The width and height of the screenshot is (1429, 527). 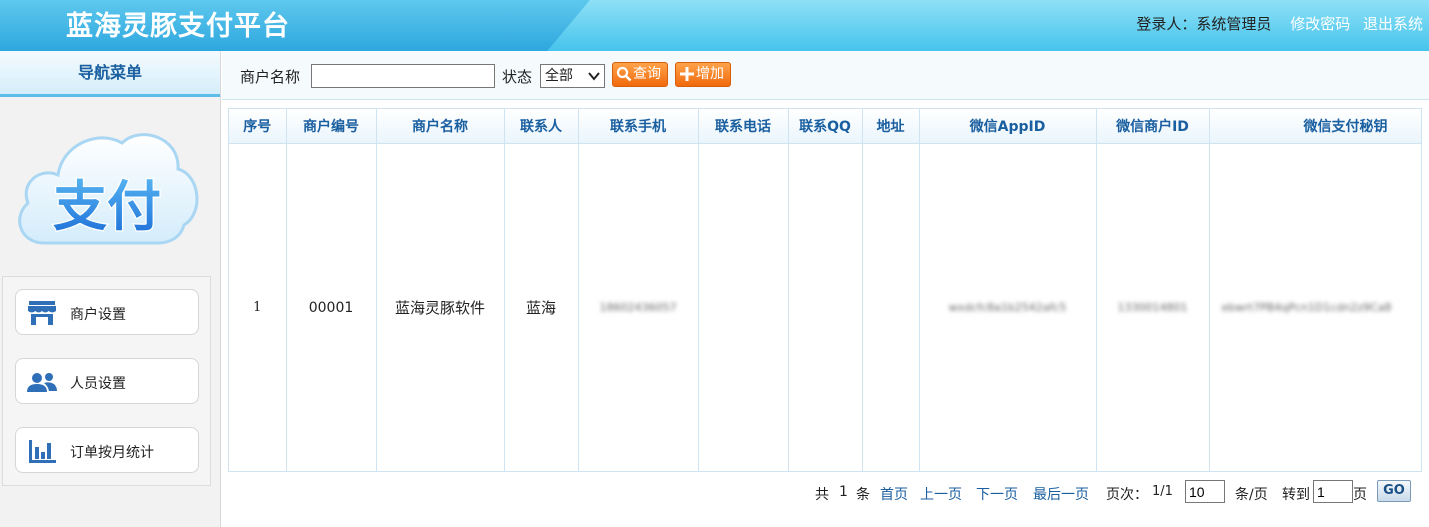 What do you see at coordinates (594, 76) in the screenshot?
I see `chevron-down-icon` at bounding box center [594, 76].